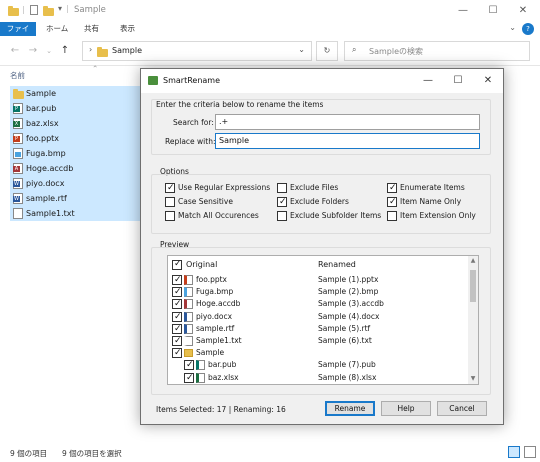 Image resolution: width=540 pixels, height=462 pixels. What do you see at coordinates (18, 34) in the screenshot?
I see `tab-file: ファイル` at bounding box center [18, 34].